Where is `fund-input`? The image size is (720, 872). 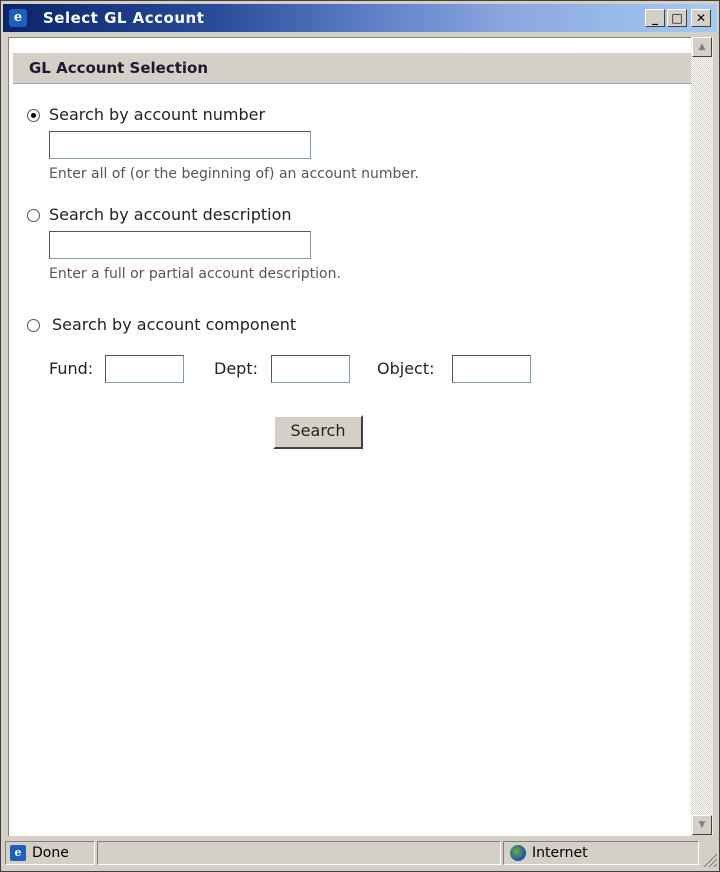
fund-input is located at coordinates (144, 369).